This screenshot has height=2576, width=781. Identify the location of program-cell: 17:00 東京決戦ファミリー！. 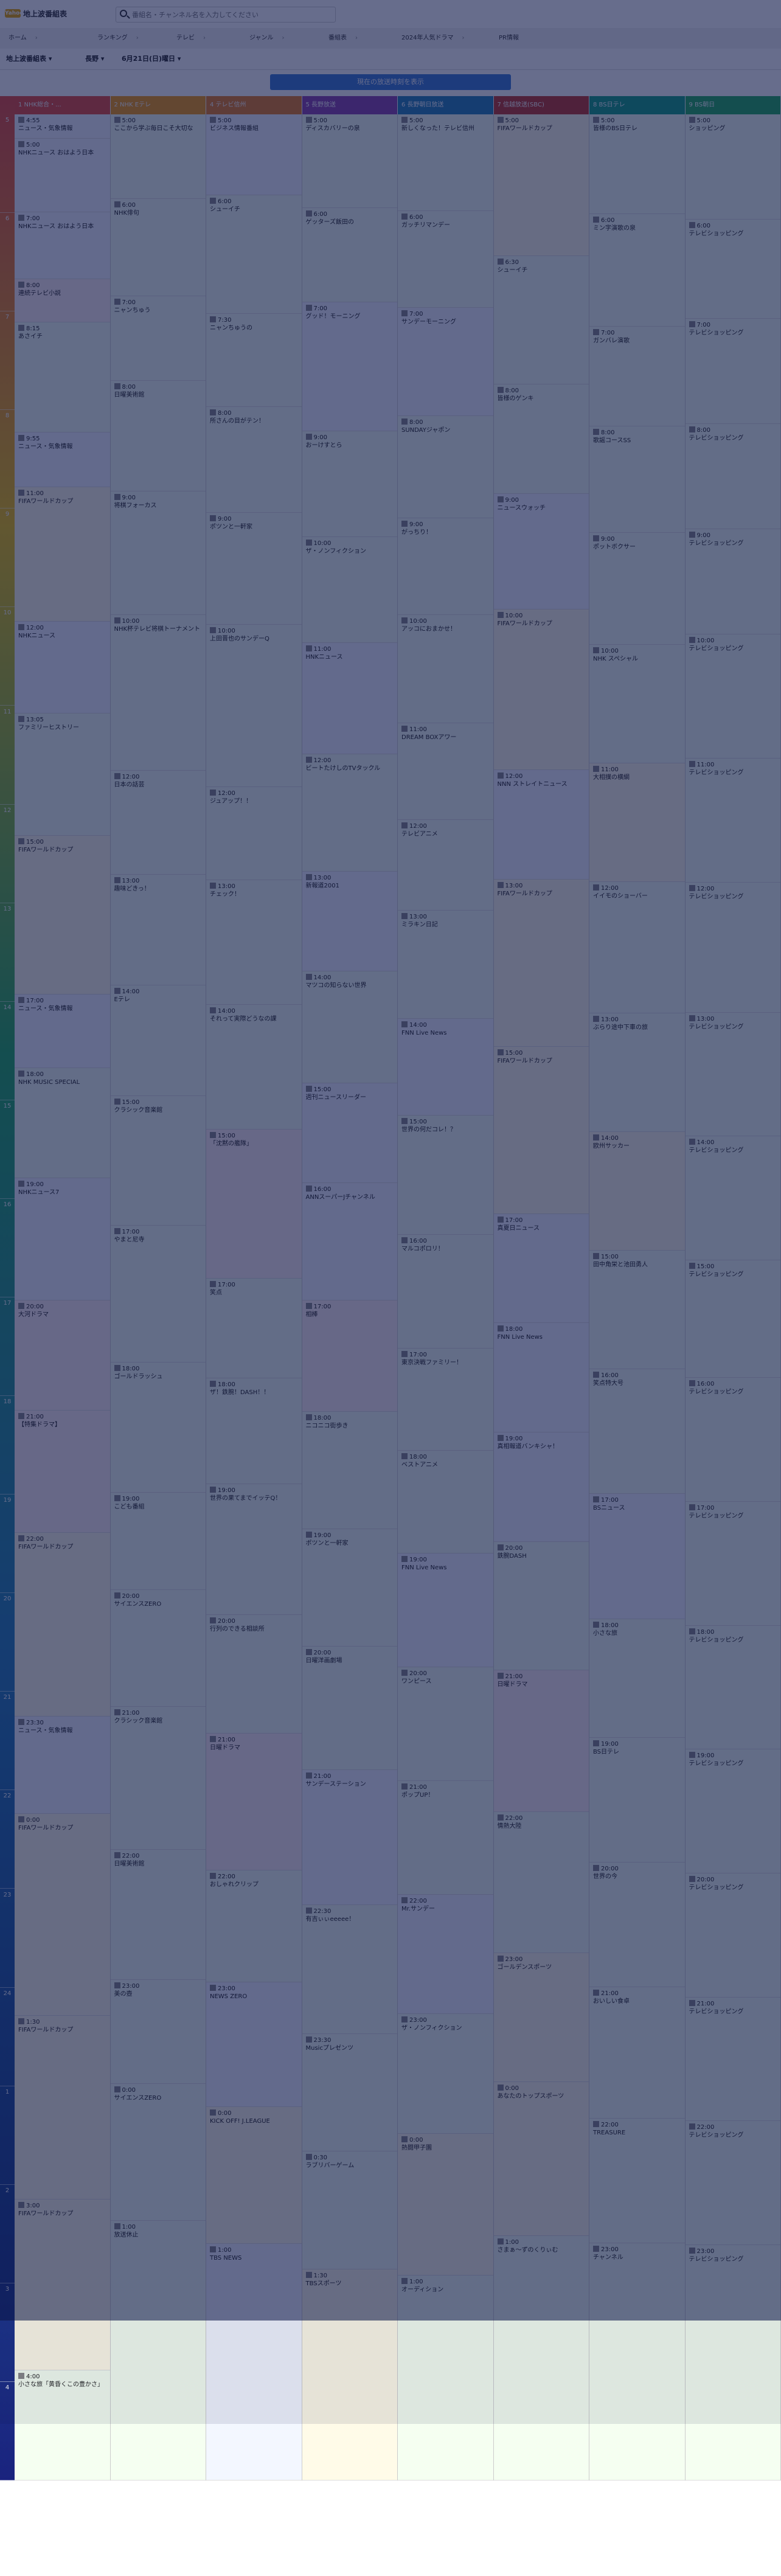
(445, 1400).